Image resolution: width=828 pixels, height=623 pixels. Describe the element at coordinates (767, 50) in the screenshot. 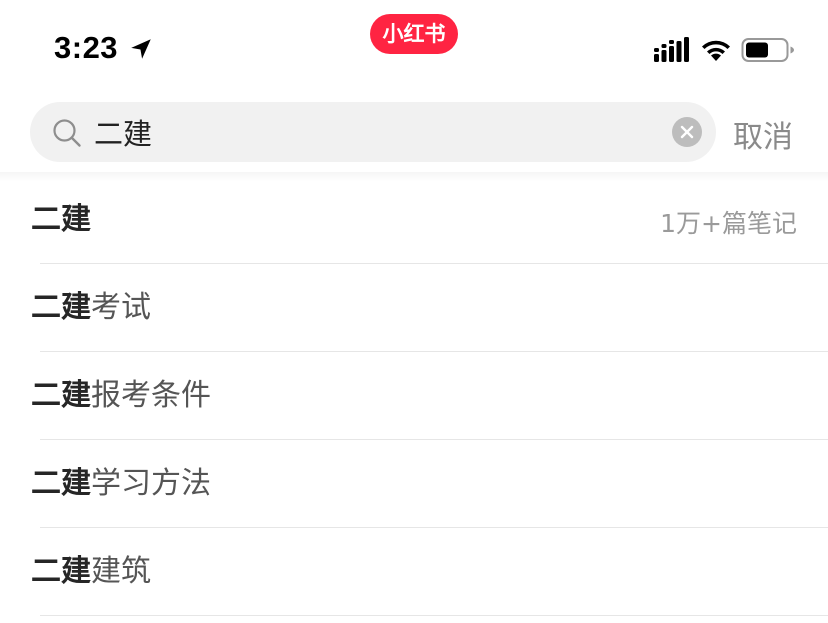

I see `battery-icon` at that location.